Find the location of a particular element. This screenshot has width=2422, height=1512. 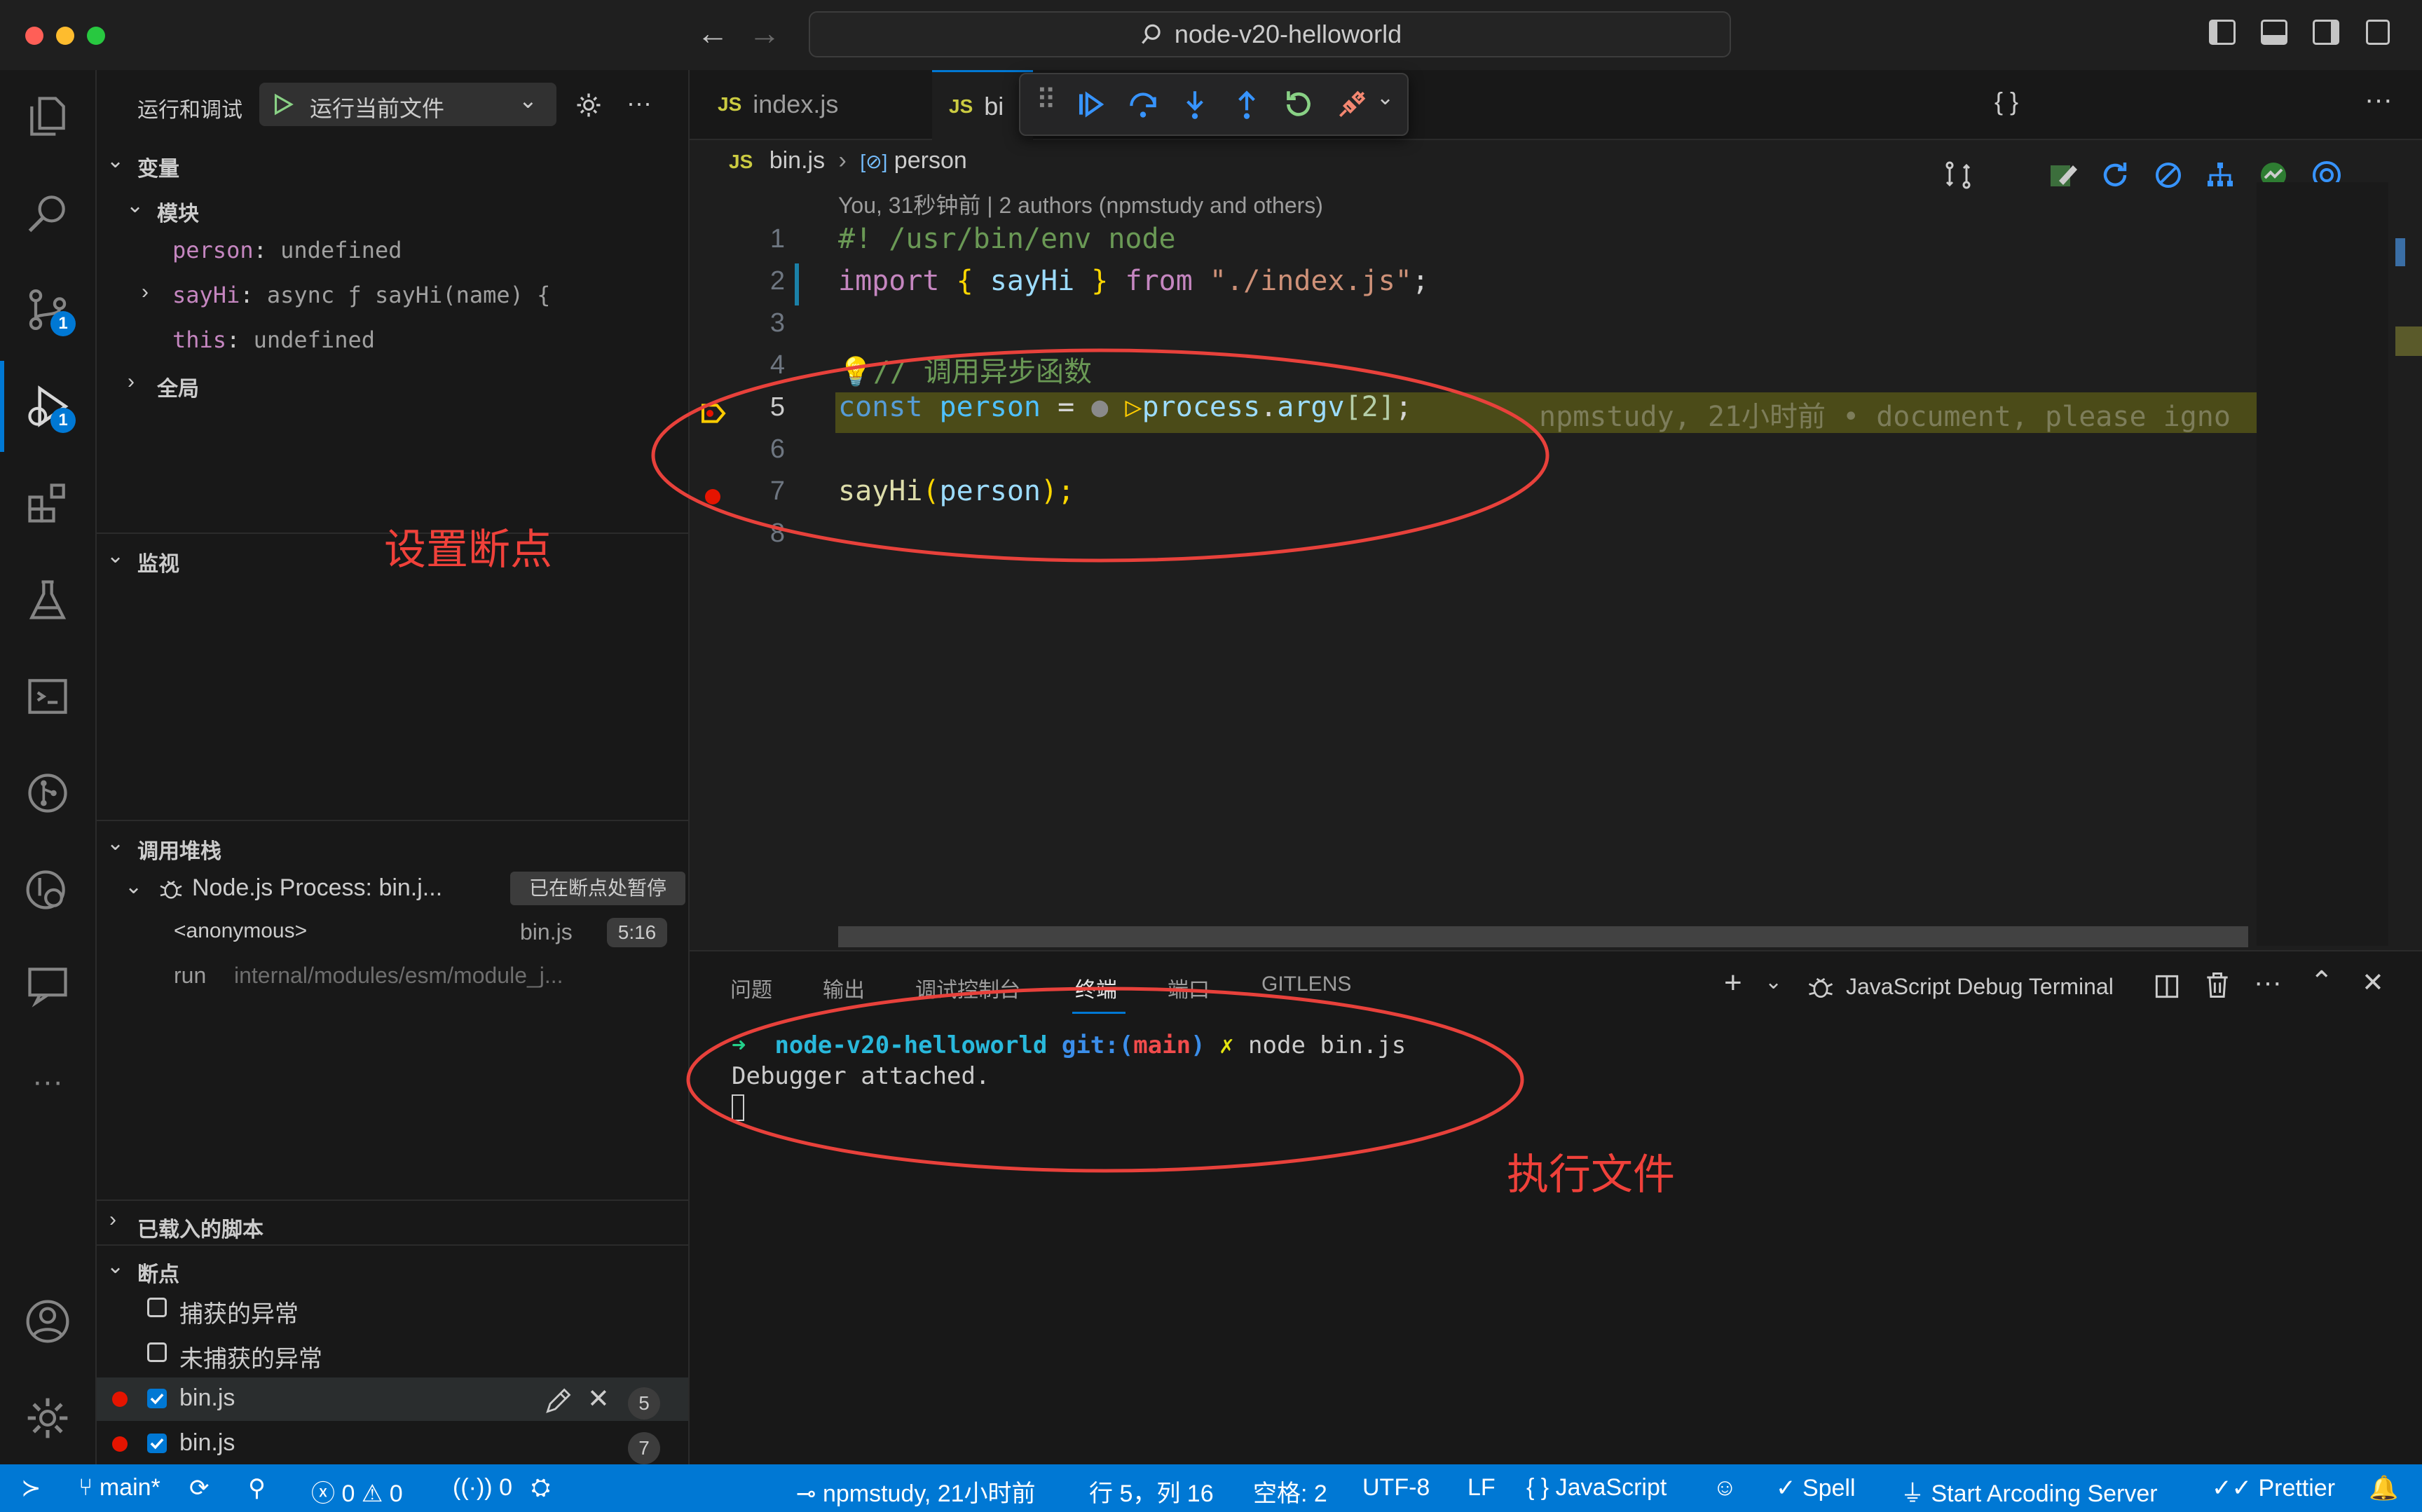

gitlens-inspect-icon is located at coordinates (48, 890).